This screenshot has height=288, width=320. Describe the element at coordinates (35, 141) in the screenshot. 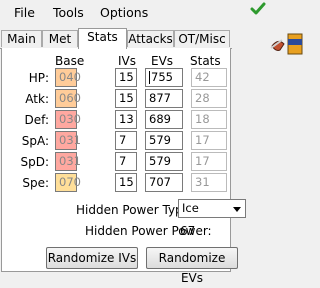

I see `stat-label: SpA:` at that location.